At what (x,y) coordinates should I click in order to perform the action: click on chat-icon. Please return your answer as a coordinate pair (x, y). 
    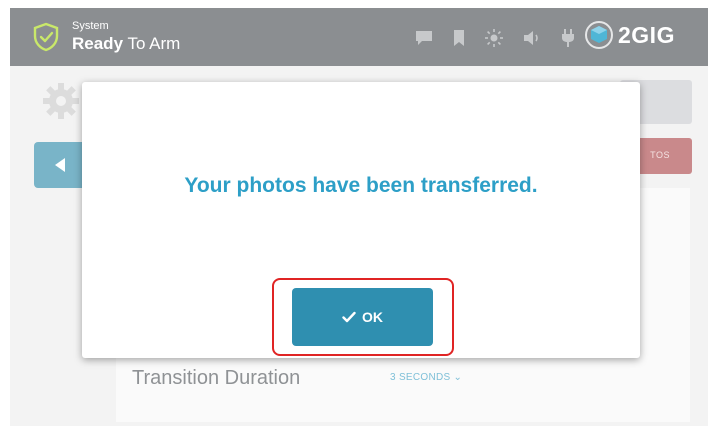
    Looking at the image, I should click on (424, 38).